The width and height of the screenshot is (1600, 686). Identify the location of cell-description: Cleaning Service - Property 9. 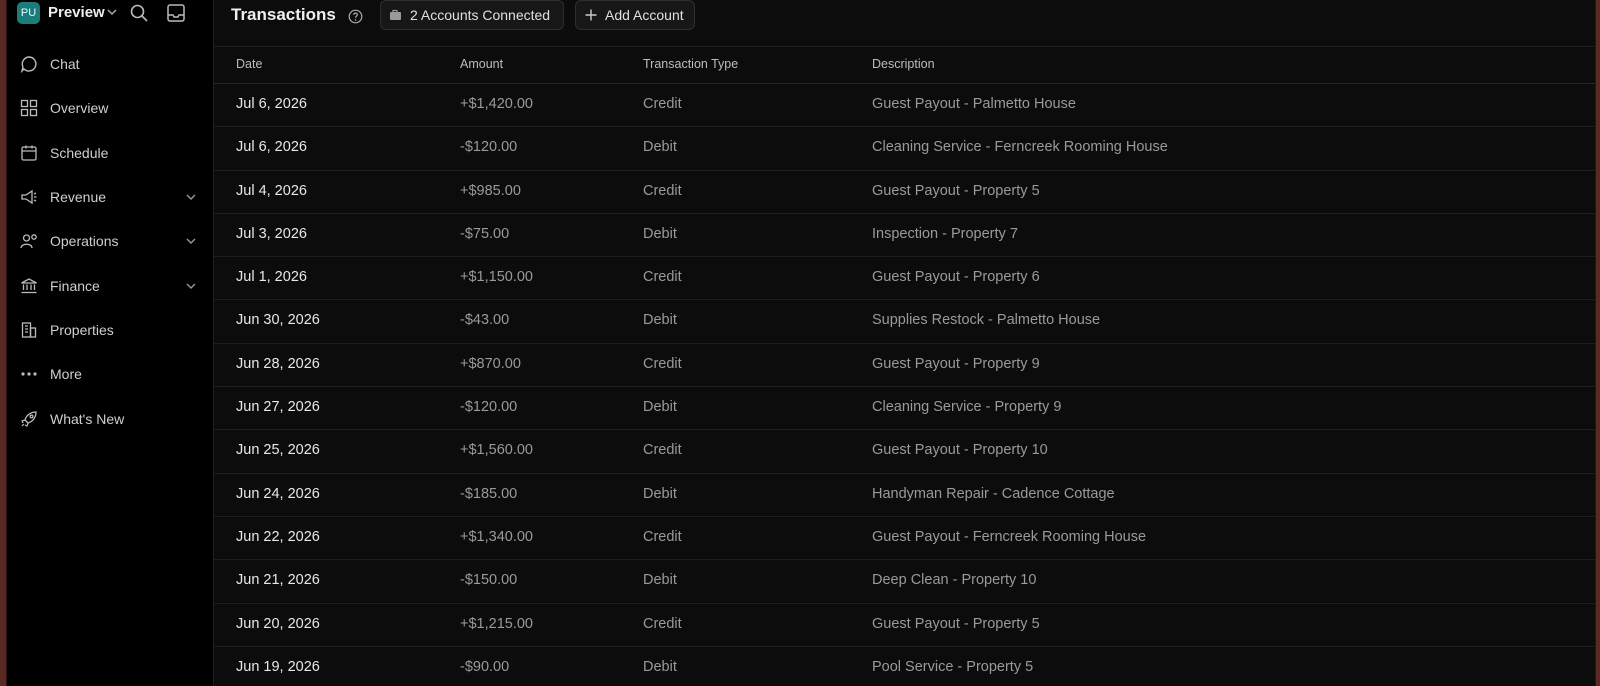
(967, 407).